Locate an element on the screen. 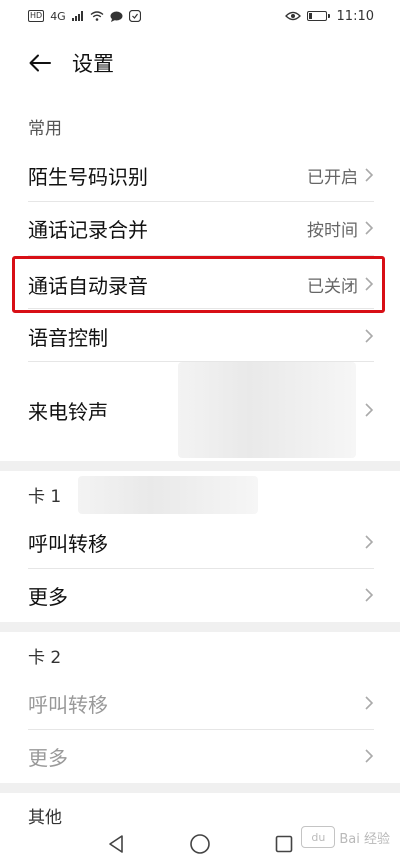 The width and height of the screenshot is (400, 867). baidu-logo-icon: du is located at coordinates (318, 837).